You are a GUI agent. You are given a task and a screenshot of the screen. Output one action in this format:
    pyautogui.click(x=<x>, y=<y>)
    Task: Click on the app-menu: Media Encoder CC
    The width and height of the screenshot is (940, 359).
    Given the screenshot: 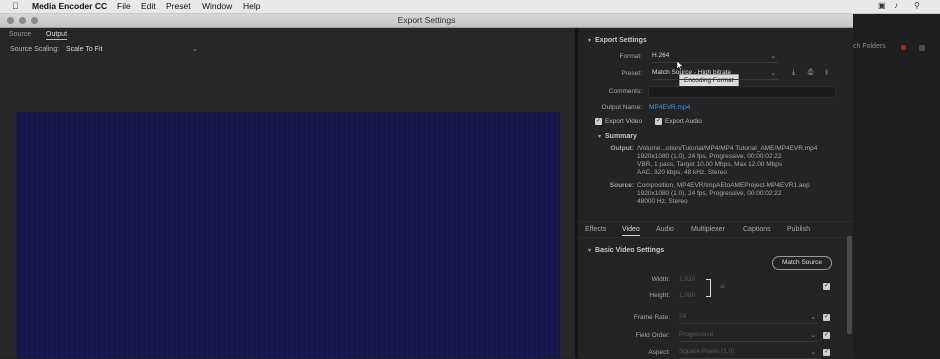 What is the action you would take?
    pyautogui.click(x=69, y=6)
    